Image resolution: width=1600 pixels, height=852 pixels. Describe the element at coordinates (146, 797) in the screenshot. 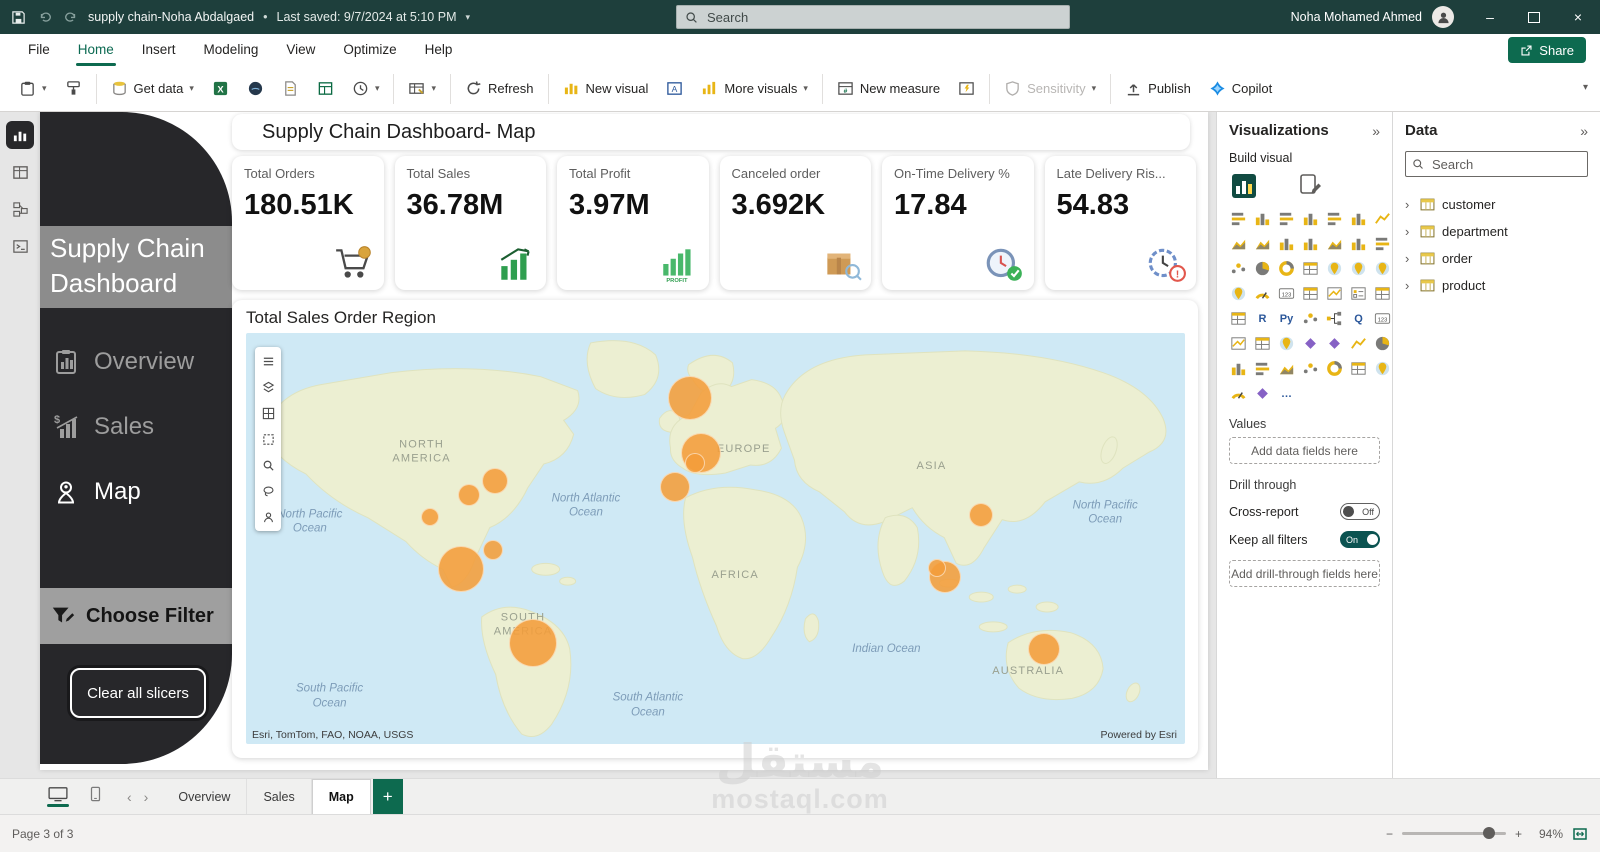

I see `next-page-icon: ›` at that location.